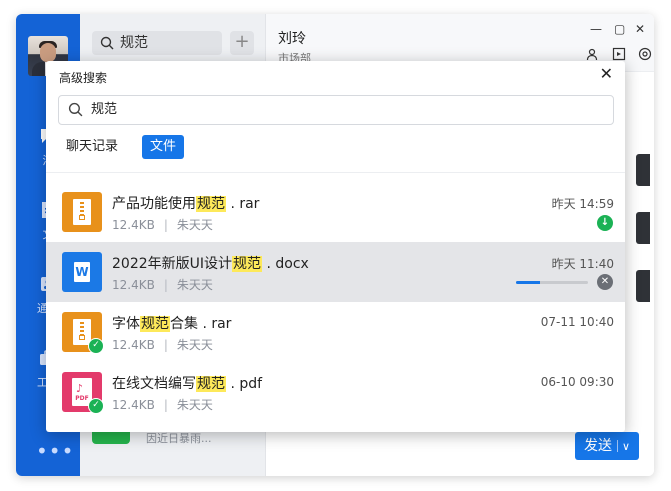 This screenshot has height=491, width=671. What do you see at coordinates (336, 110) in the screenshot?
I see `search-input: 规范` at bounding box center [336, 110].